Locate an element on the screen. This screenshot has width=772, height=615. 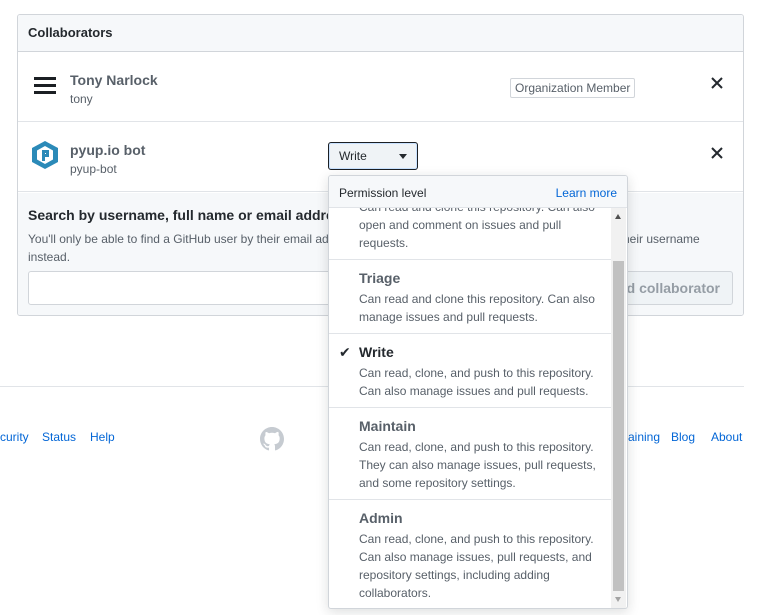
collaborator-name: Tony Narlock is located at coordinates (114, 80).